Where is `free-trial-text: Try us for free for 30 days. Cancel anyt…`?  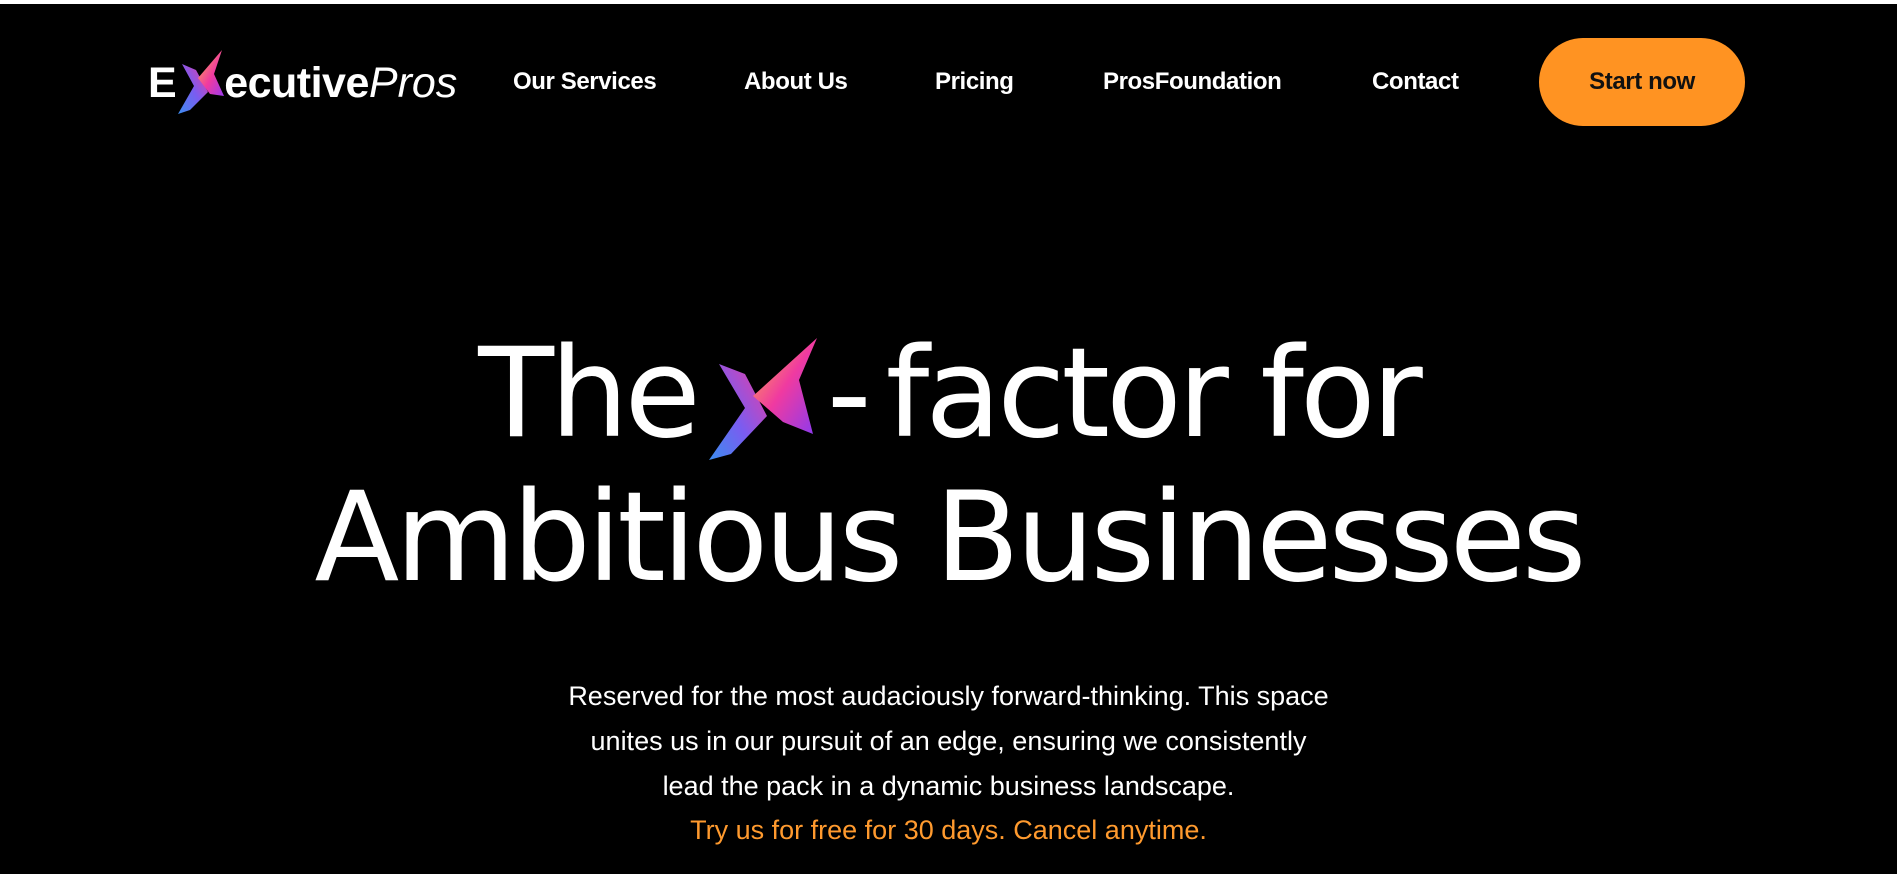 free-trial-text: Try us for free for 30 days. Cancel anyt… is located at coordinates (948, 830).